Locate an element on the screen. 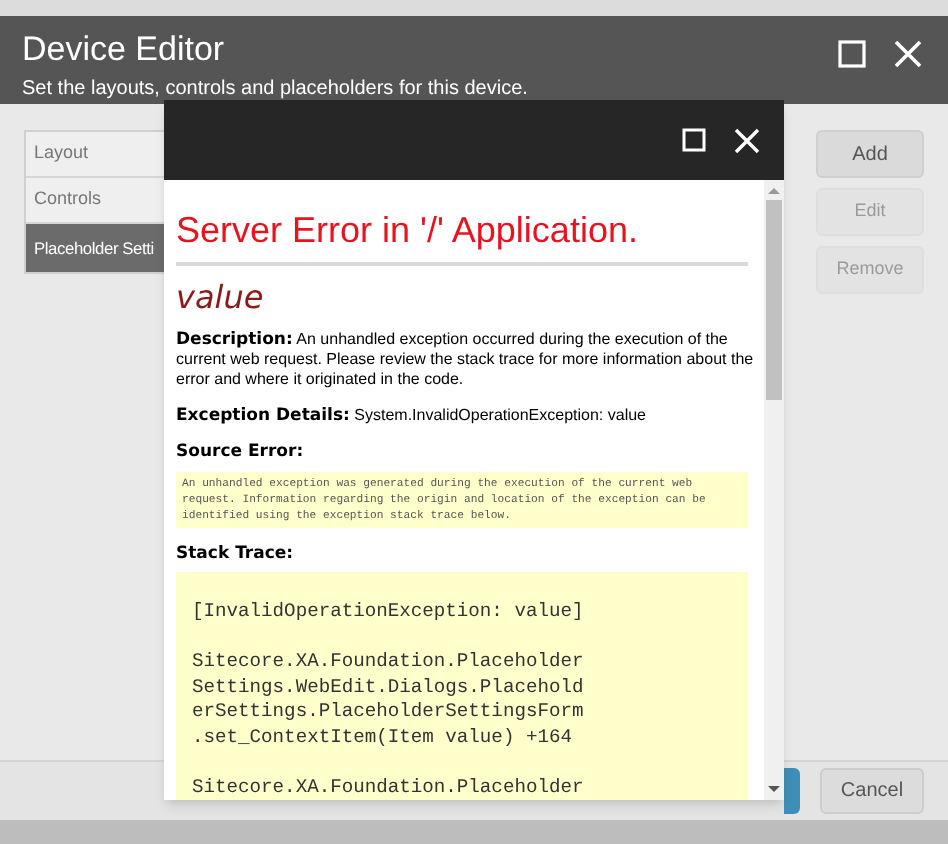 The height and width of the screenshot is (844, 948). action-button: Add is located at coordinates (870, 154).